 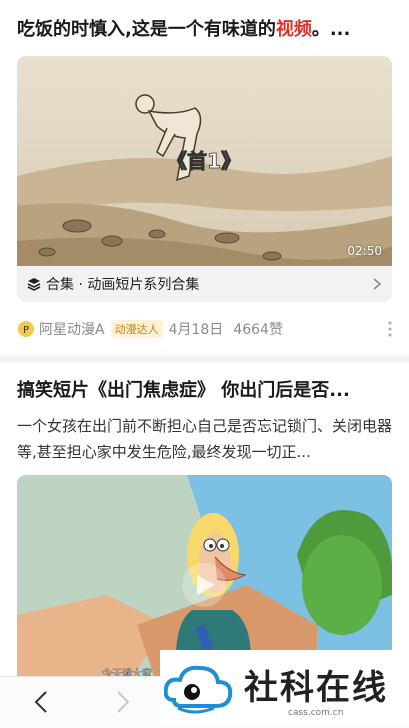 What do you see at coordinates (146, 29) in the screenshot?
I see `title-text: 吃饭的时慎入,这是一个有味道的` at bounding box center [146, 29].